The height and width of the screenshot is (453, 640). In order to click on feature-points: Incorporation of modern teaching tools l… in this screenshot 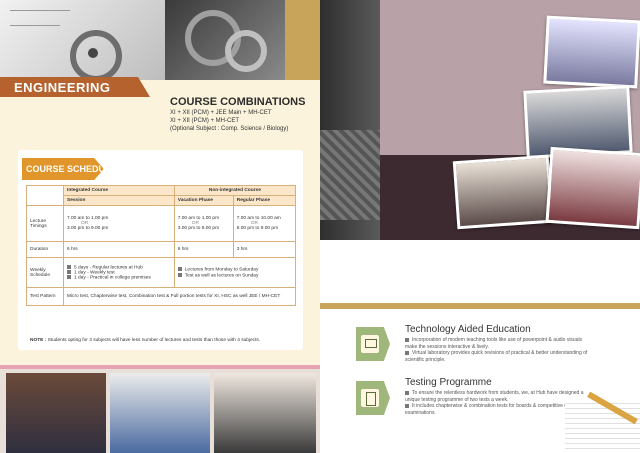, I will do `click(496, 350)`.